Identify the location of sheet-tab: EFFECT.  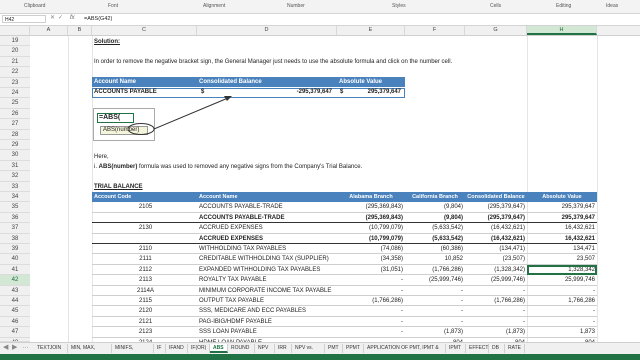
(477, 348).